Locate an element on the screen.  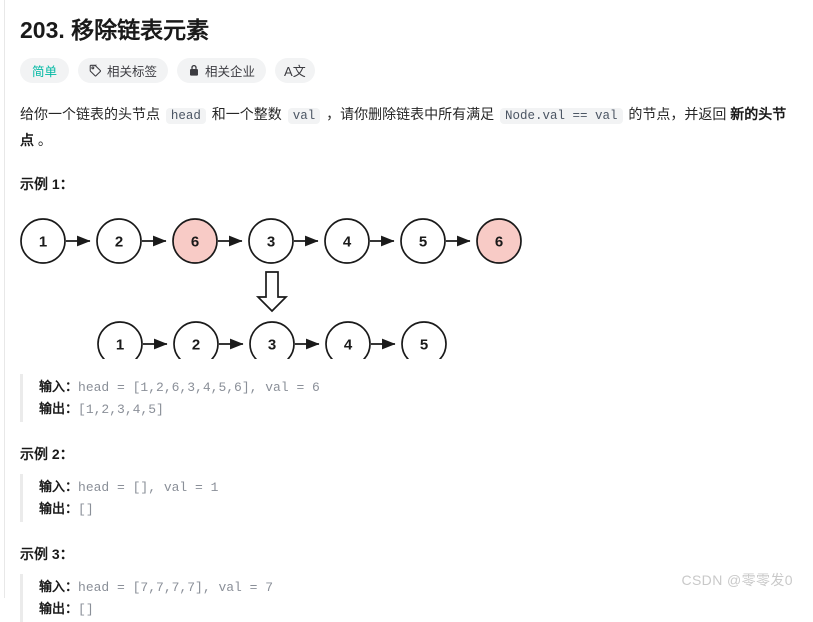
example-3-input-value: head = [7,7,7,7], val = 7 is located at coordinates (176, 587).